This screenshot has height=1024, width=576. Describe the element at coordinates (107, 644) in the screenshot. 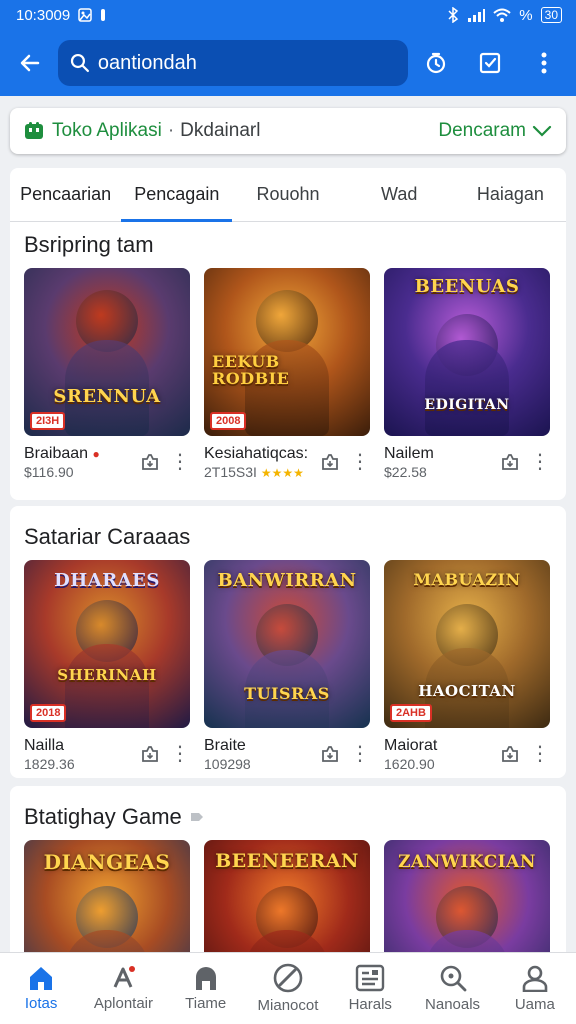

I see `game-thumbnail: DHARAES SHERINAH 2018` at that location.